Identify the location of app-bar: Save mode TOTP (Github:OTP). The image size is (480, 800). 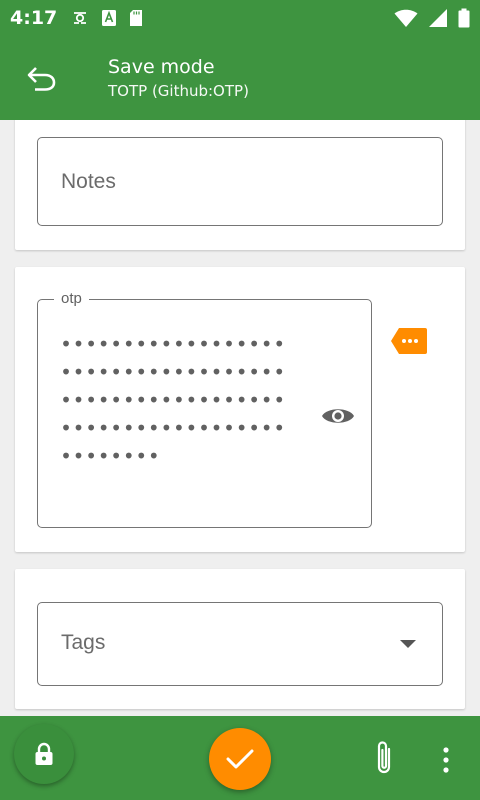
(240, 78).